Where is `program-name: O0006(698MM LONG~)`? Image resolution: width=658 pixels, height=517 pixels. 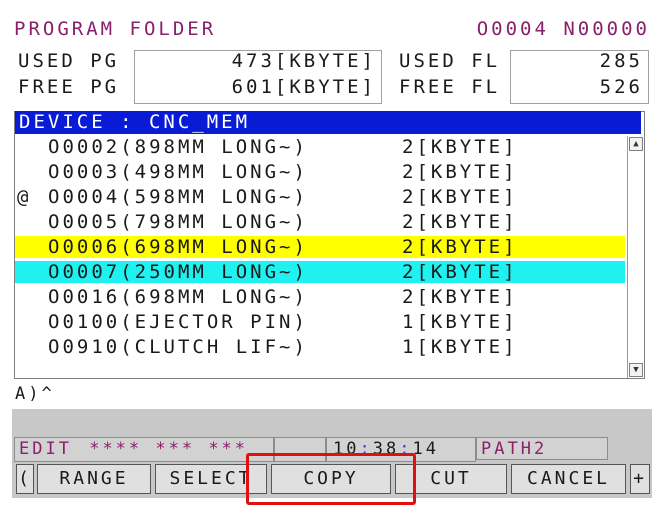
program-name: O0006(698MM LONG~) is located at coordinates (178, 247).